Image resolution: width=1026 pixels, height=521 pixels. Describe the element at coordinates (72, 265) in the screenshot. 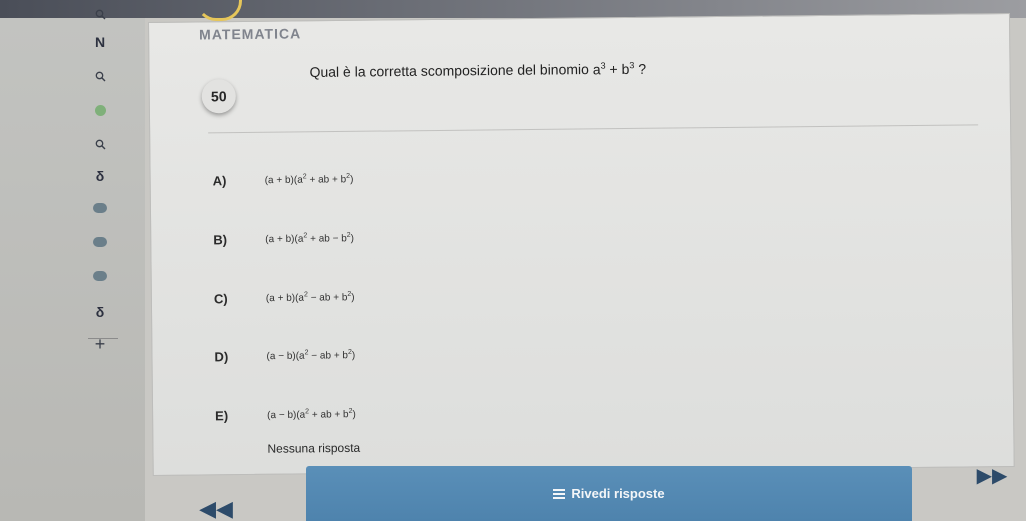

I see `sidebar: N δ δ +` at that location.